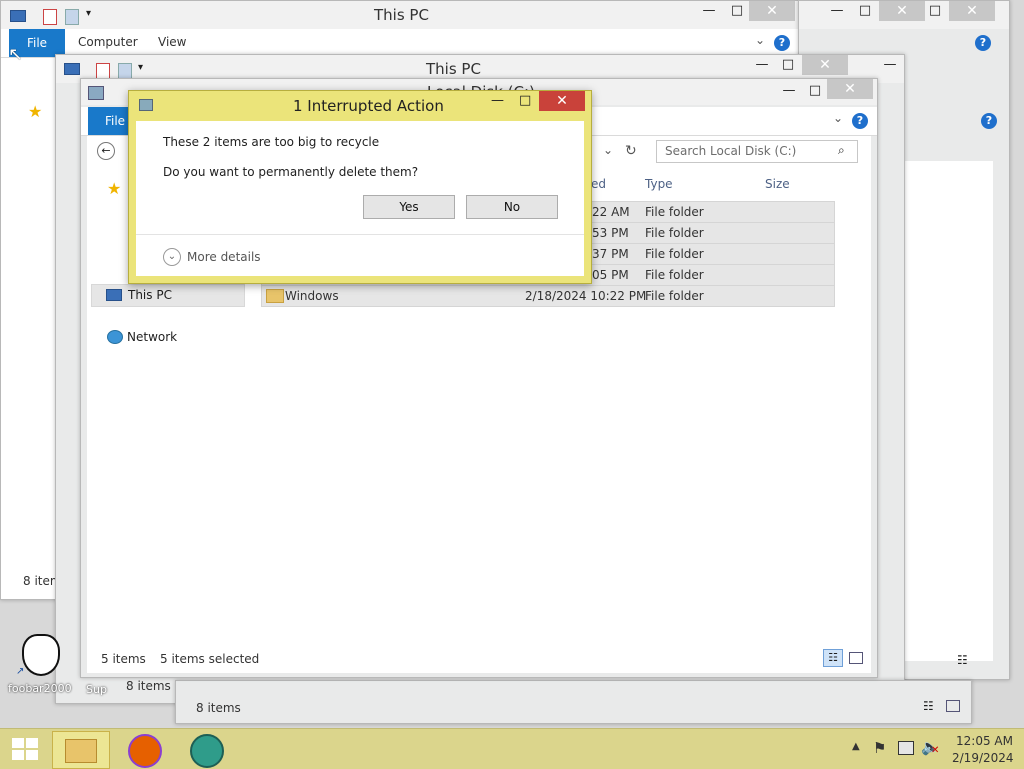  Describe the element at coordinates (224, 257) in the screenshot. I see `more-details-link: More details` at that location.